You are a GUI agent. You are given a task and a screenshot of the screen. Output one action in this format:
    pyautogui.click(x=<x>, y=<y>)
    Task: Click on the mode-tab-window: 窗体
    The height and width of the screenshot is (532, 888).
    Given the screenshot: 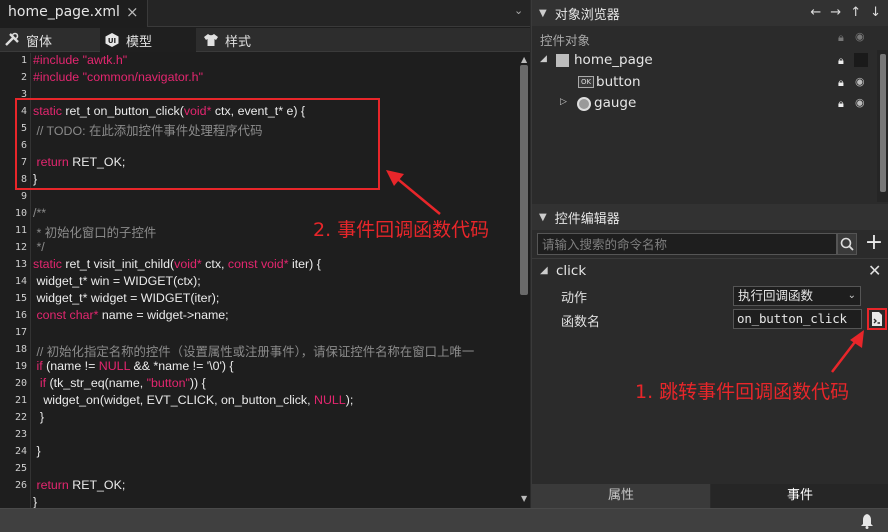 What is the action you would take?
    pyautogui.click(x=28, y=40)
    